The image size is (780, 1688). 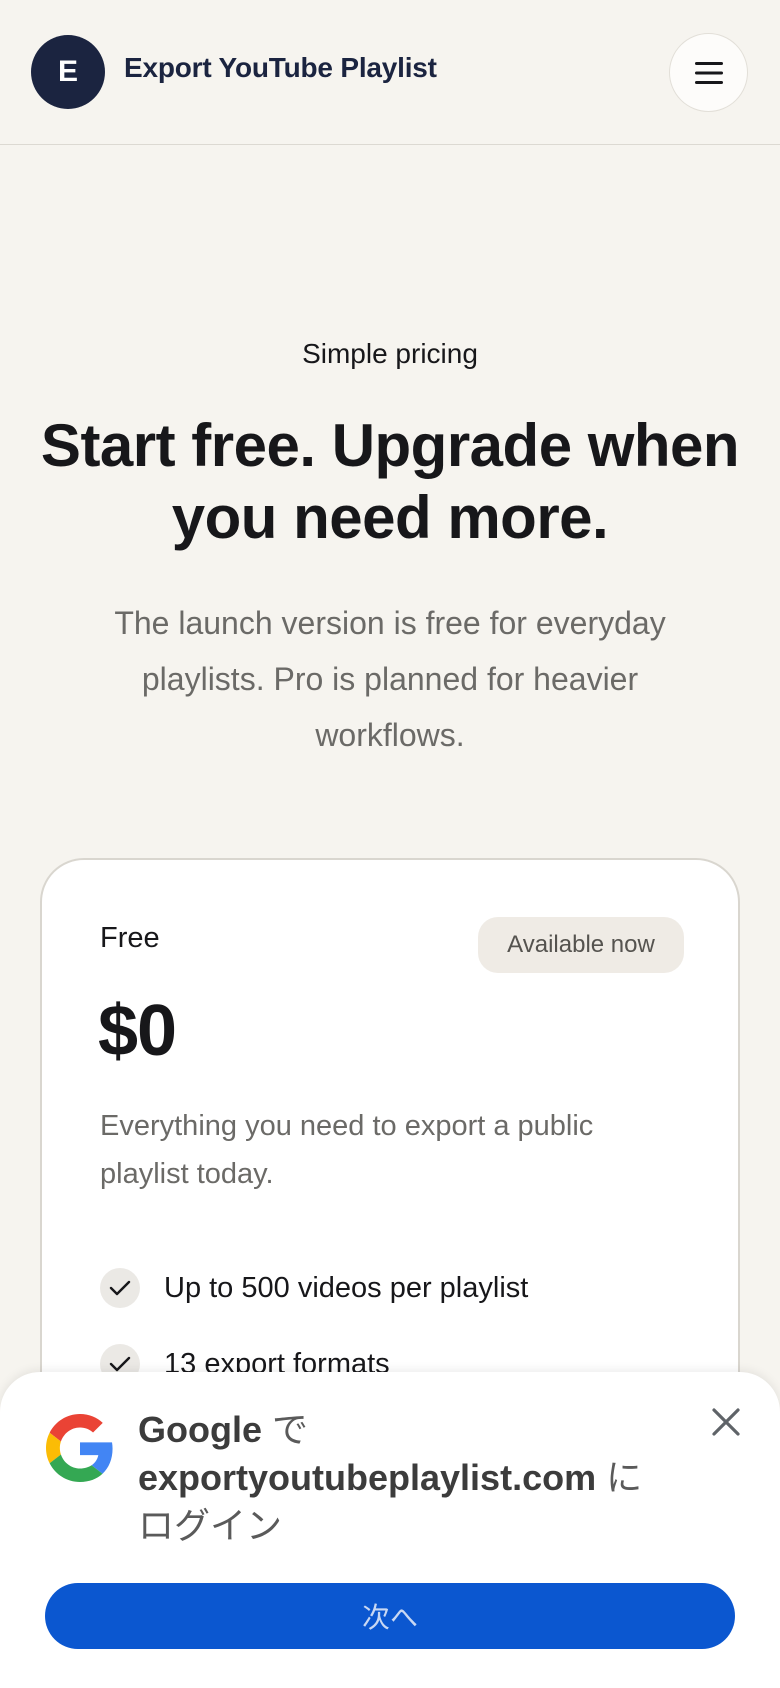 What do you see at coordinates (137, 1031) in the screenshot?
I see `plan-price: $0` at bounding box center [137, 1031].